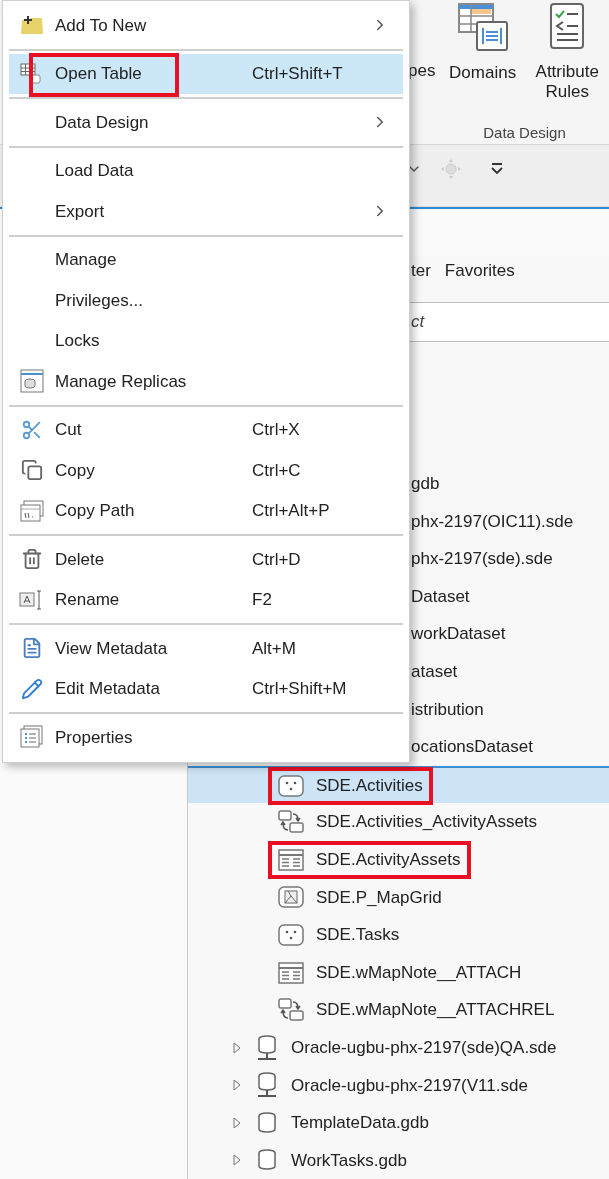 The height and width of the screenshot is (1179, 609). I want to click on shortcut-text: Ctrl+X, so click(276, 430).